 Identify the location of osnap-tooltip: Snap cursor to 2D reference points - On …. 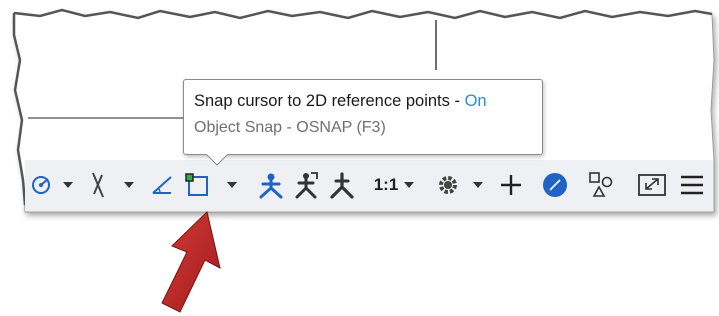
(363, 117).